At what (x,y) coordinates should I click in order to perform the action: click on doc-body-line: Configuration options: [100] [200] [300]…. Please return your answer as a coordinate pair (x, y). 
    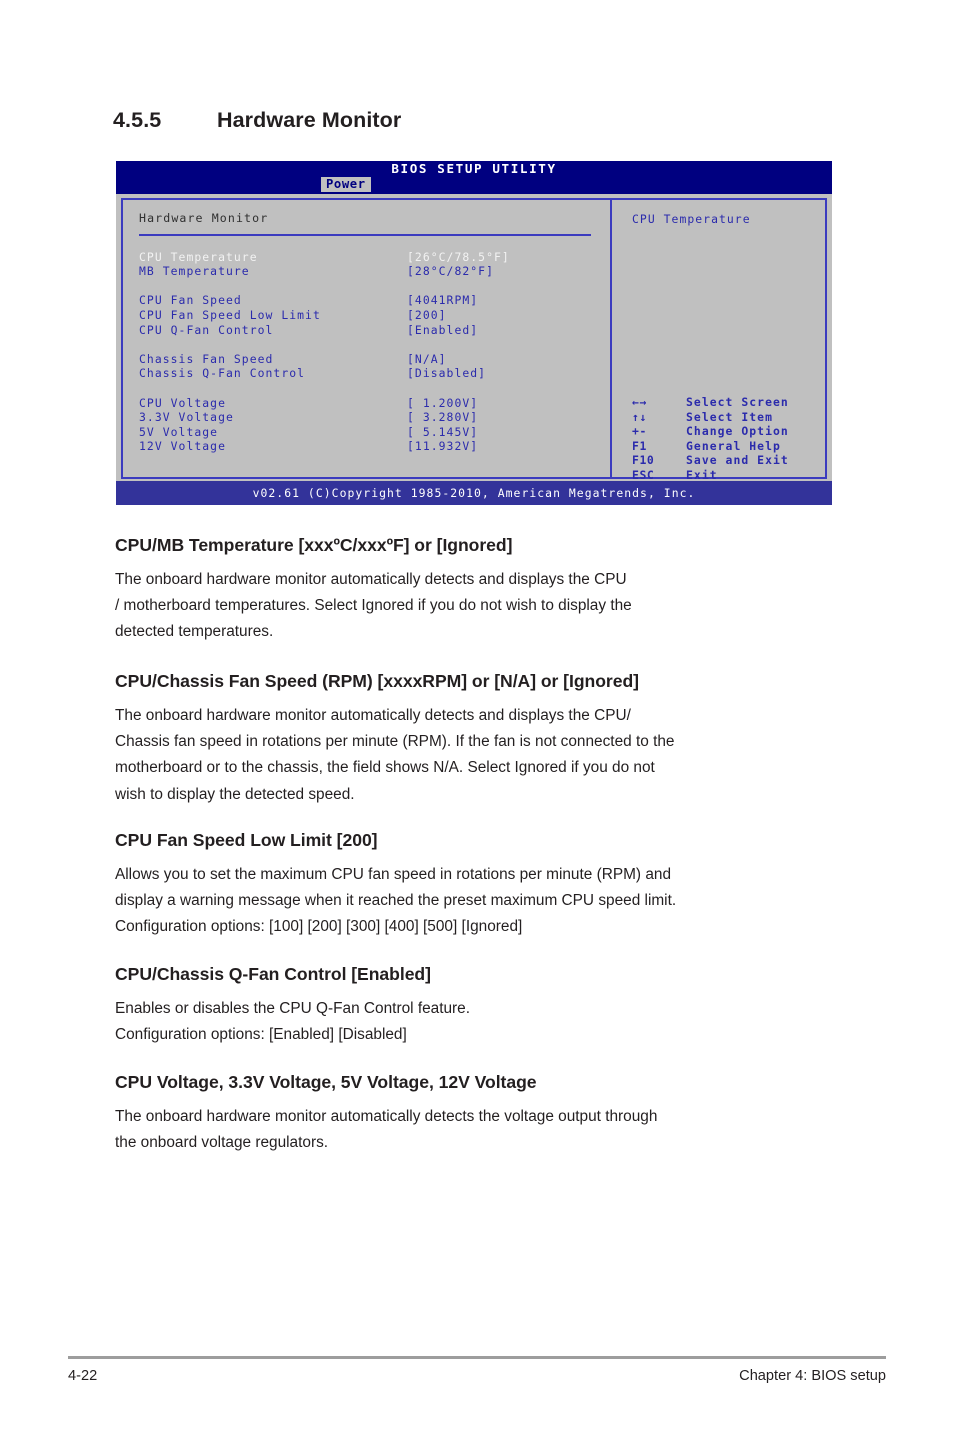
    Looking at the image, I should click on (319, 927).